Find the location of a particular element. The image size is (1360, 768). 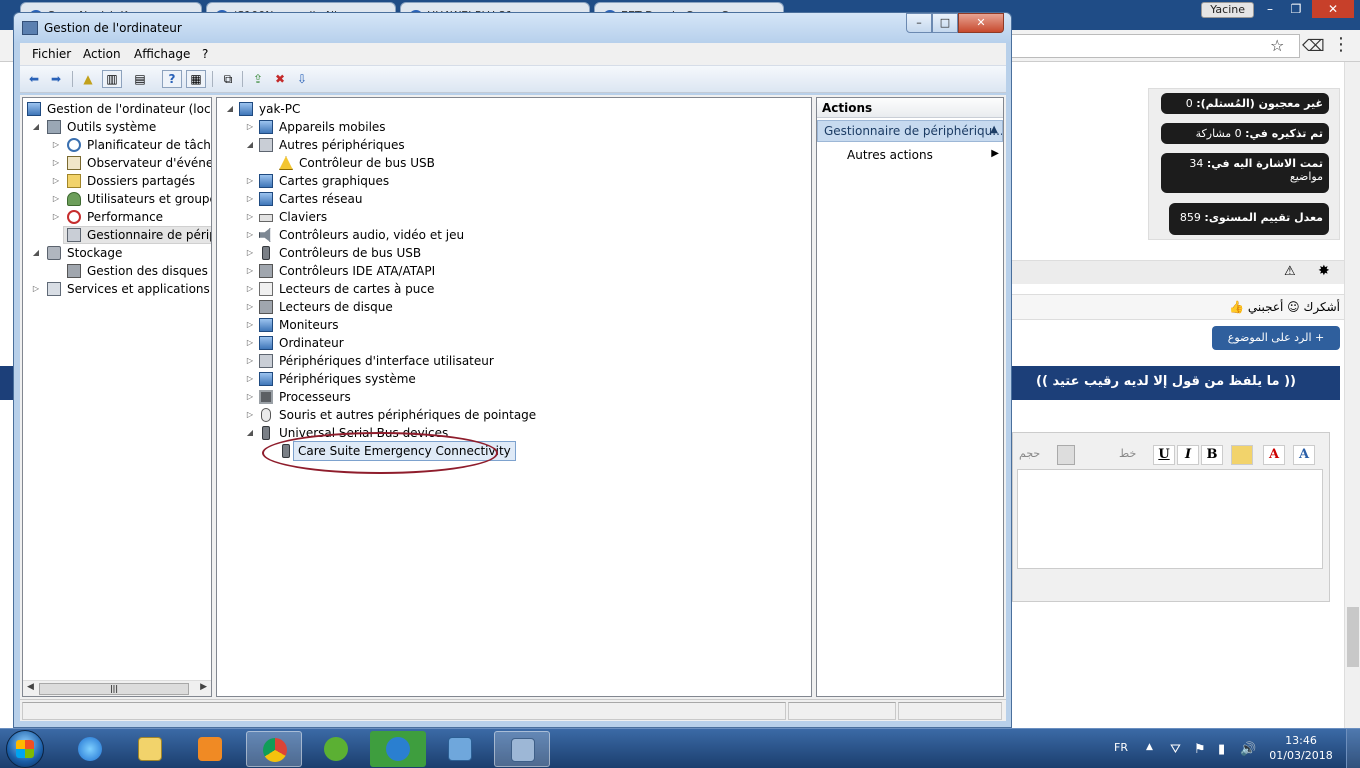

properties-icon: ▤ is located at coordinates (140, 79).